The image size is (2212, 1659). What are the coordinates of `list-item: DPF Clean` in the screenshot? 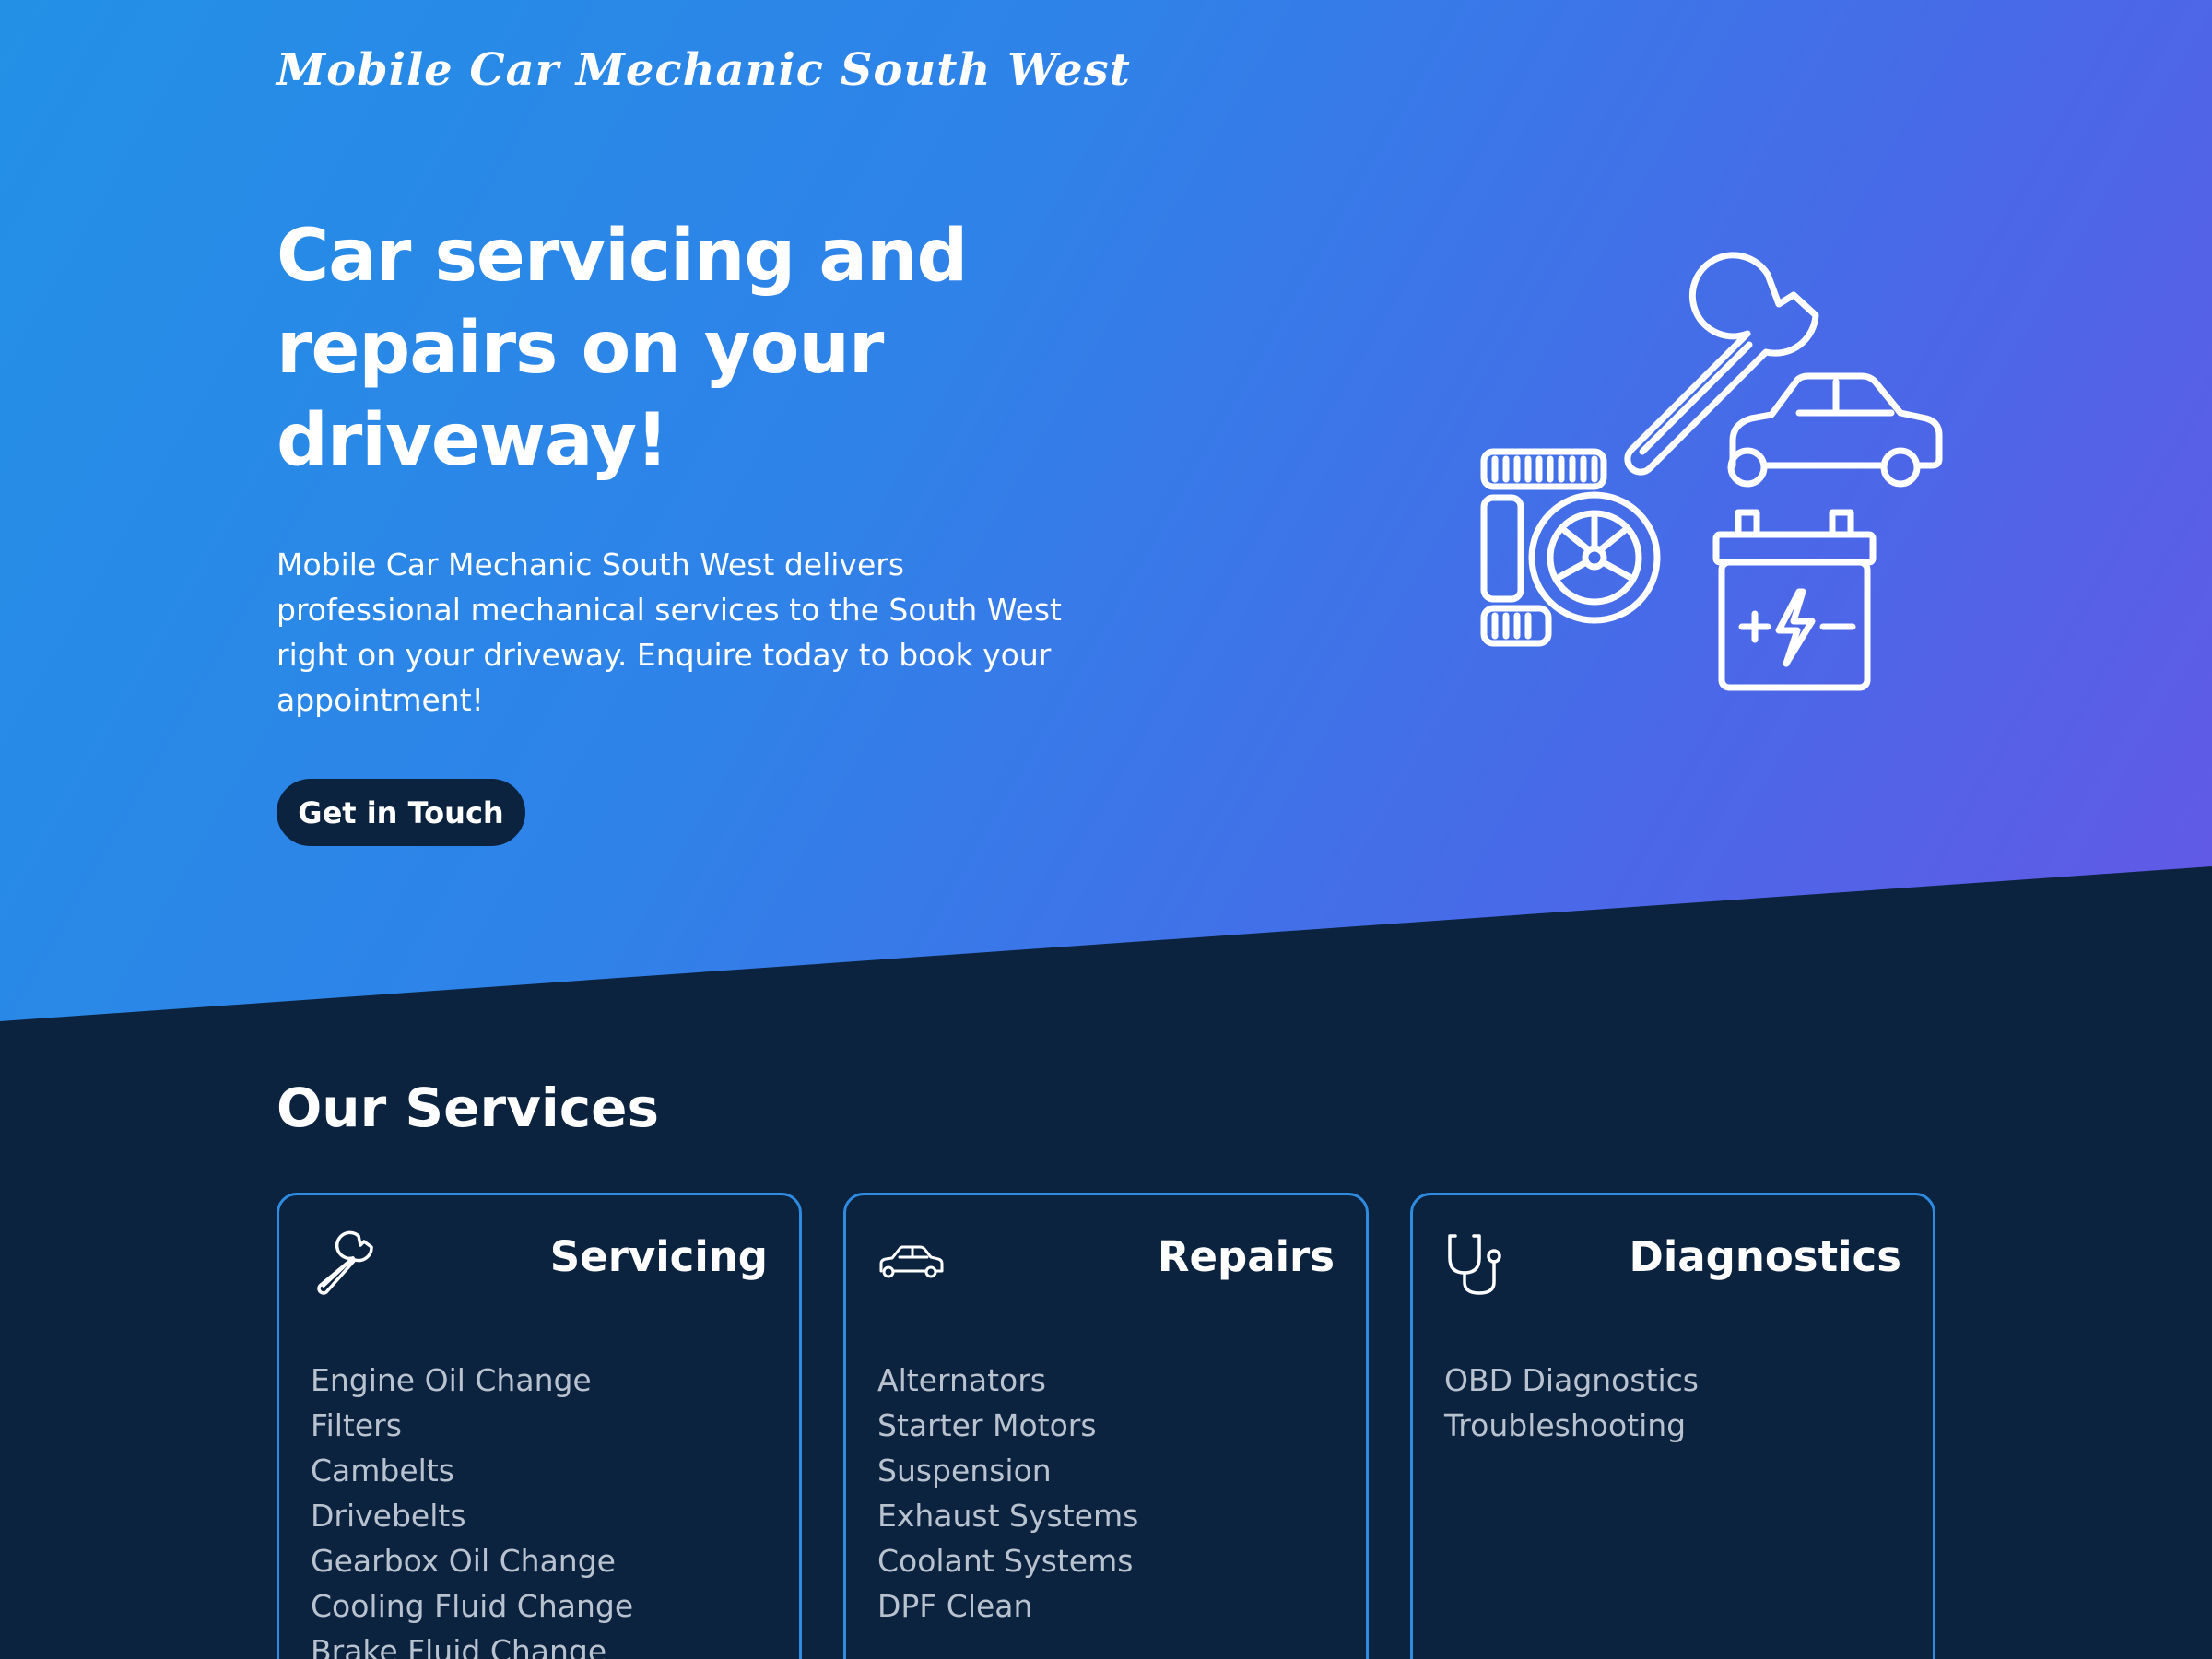 It's located at (955, 1606).